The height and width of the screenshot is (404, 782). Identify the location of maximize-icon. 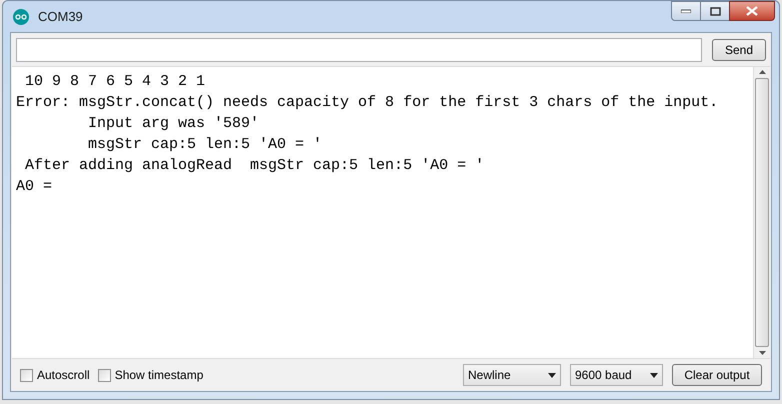
(715, 11).